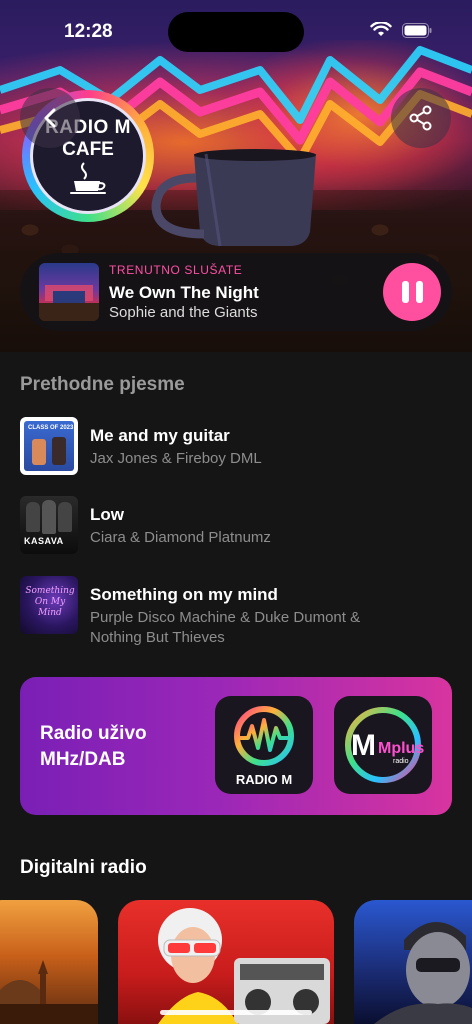 Image resolution: width=472 pixels, height=1024 pixels. What do you see at coordinates (233, 198) in the screenshot?
I see `coffee-cup-image` at bounding box center [233, 198].